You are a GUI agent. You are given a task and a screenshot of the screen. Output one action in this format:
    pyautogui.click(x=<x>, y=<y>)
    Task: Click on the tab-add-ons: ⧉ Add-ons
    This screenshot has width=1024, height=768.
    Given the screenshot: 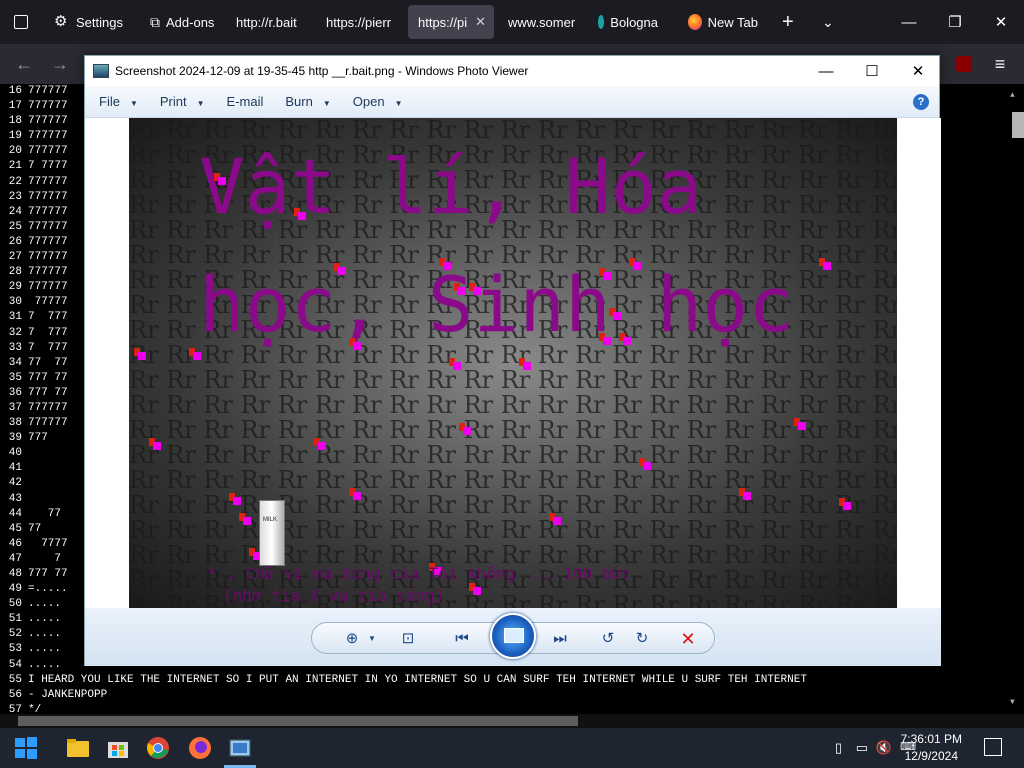 What is the action you would take?
    pyautogui.click(x=179, y=22)
    